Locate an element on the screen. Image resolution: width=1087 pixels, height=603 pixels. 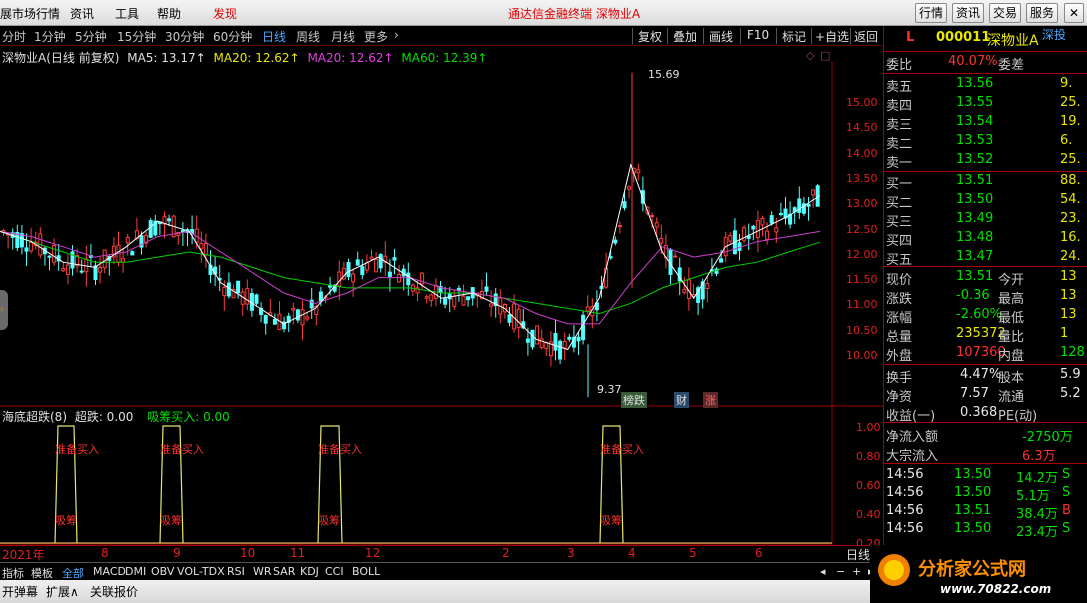
time-tick-label: 9 is located at coordinates (177, 553).